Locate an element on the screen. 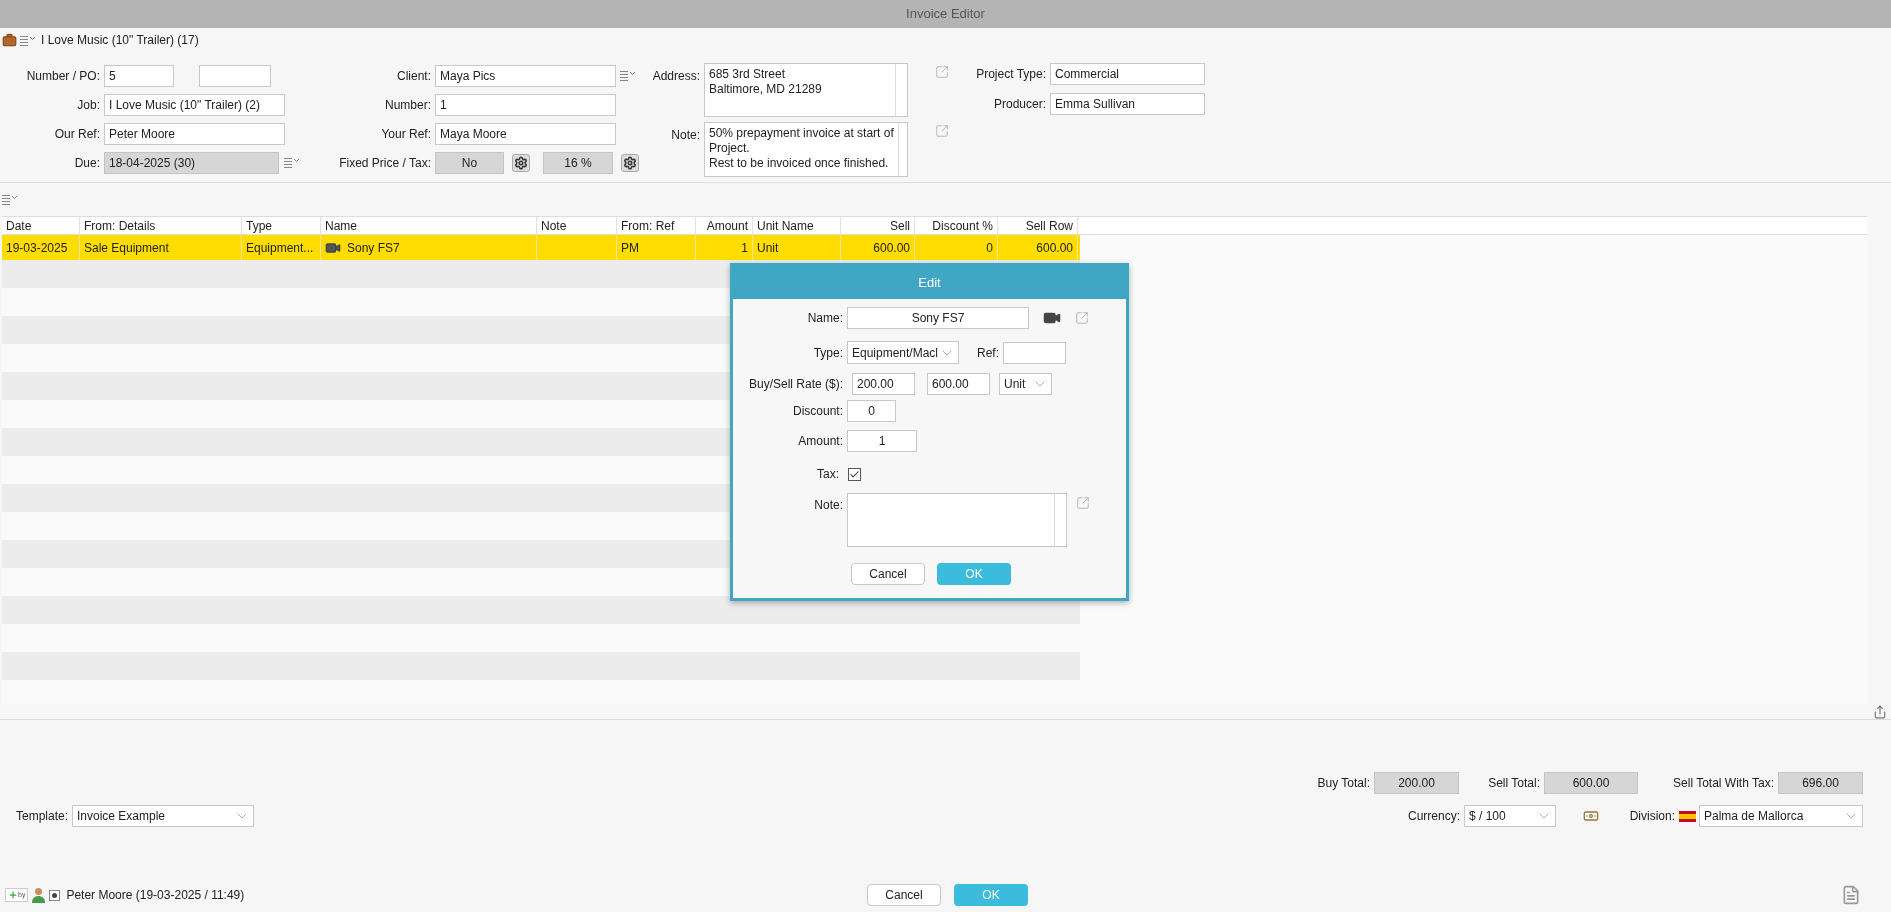 The height and width of the screenshot is (912, 1891). table-cell-text: PM is located at coordinates (630, 248).